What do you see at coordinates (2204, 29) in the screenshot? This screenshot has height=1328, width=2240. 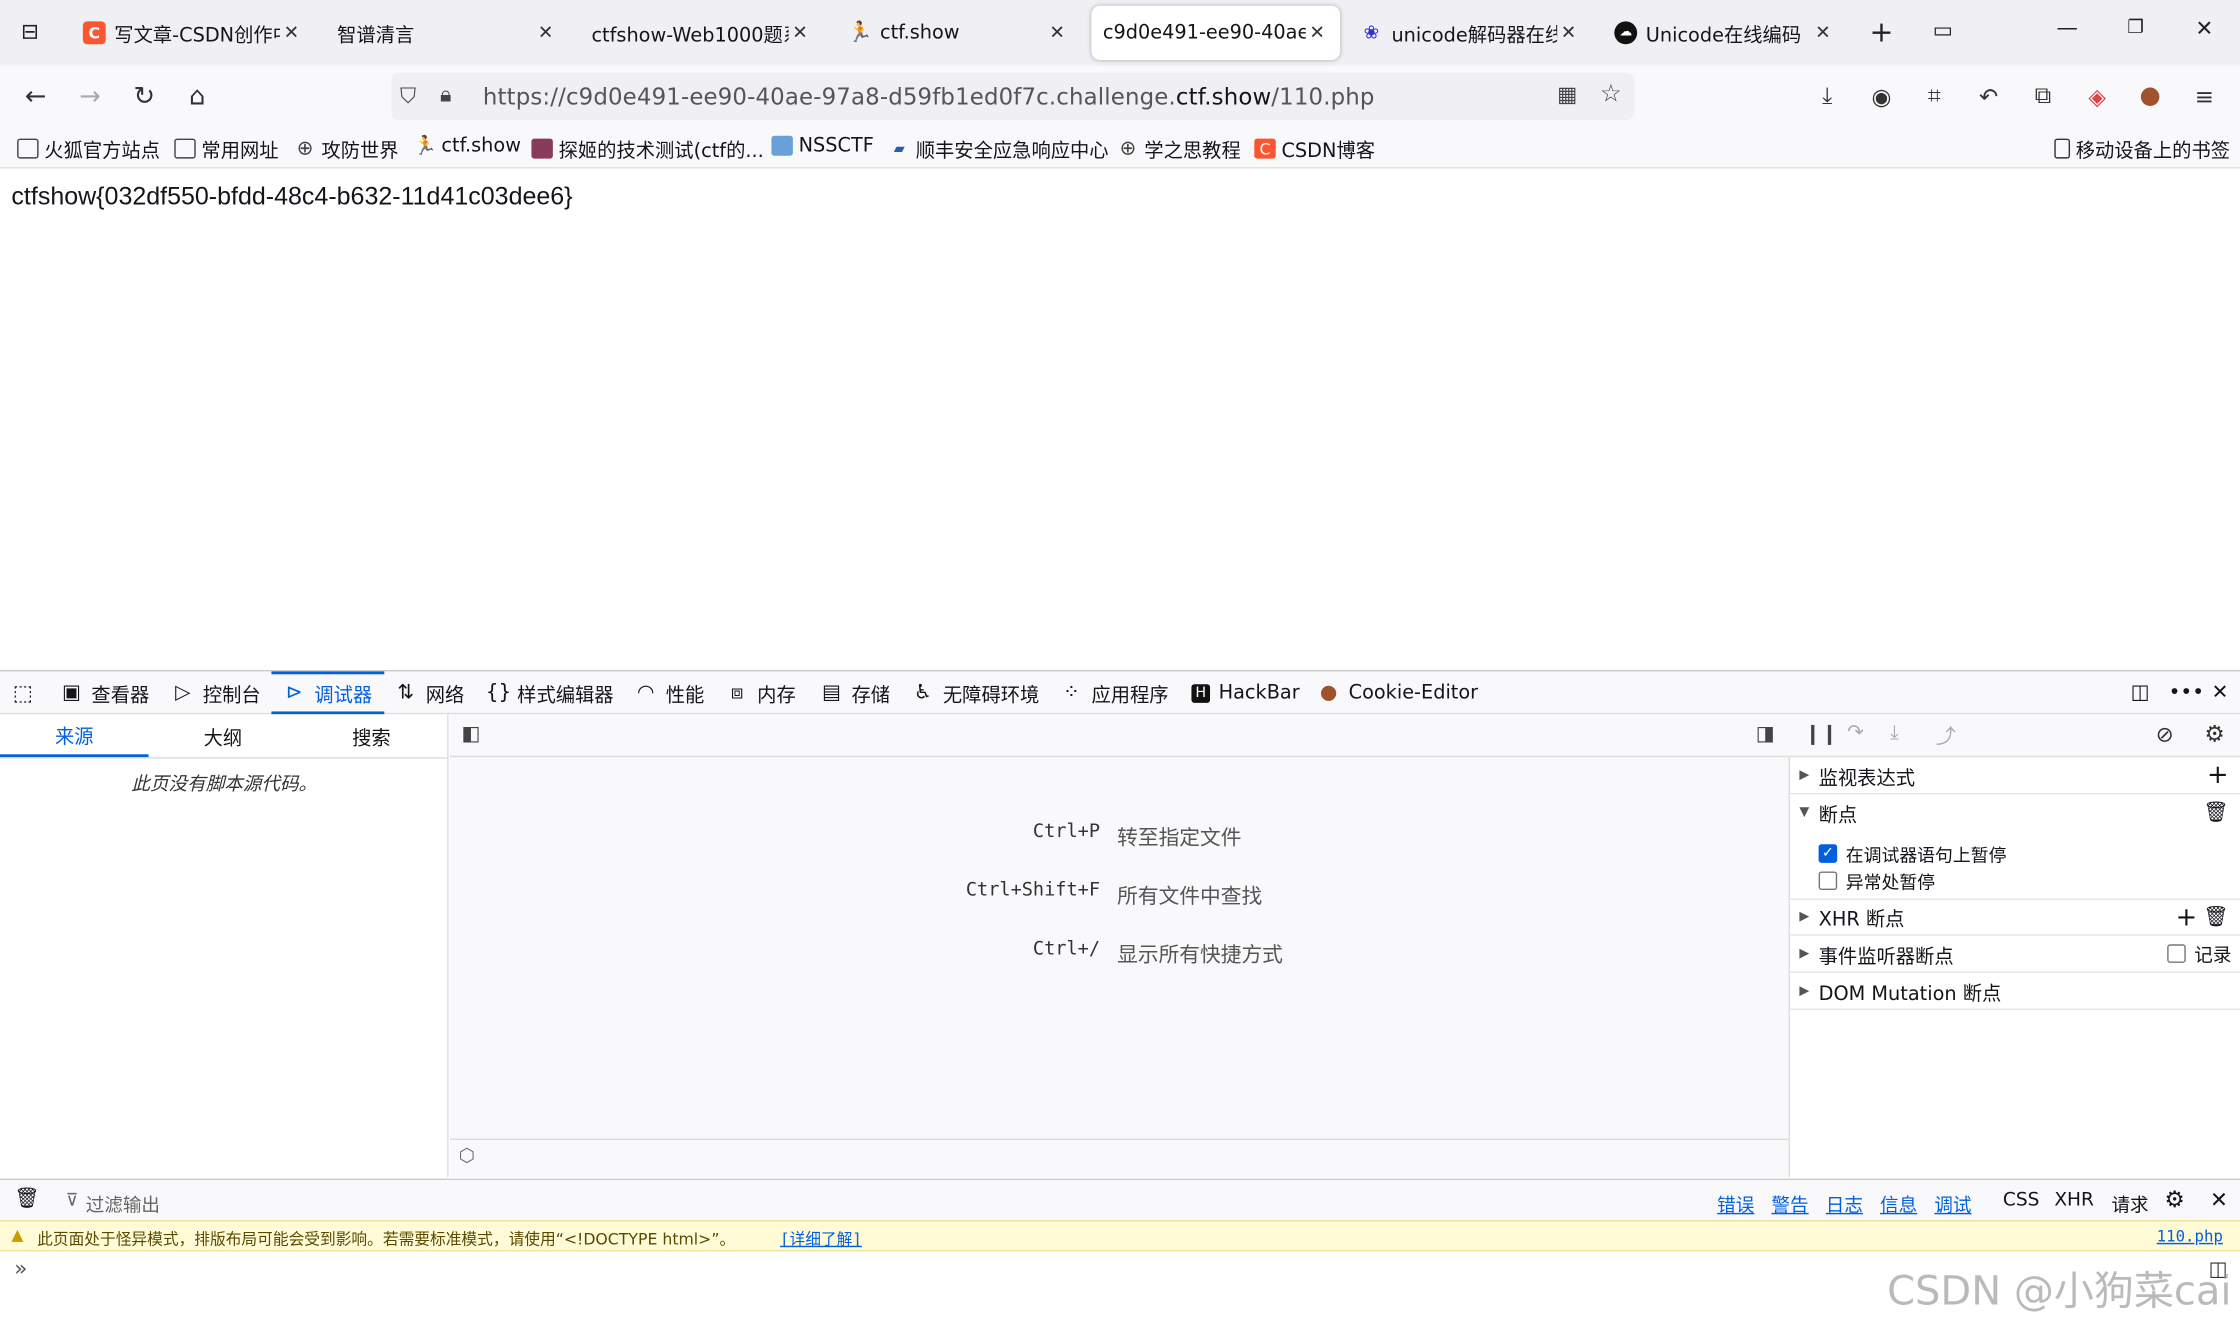 I see `window-close-icon: ✕` at bounding box center [2204, 29].